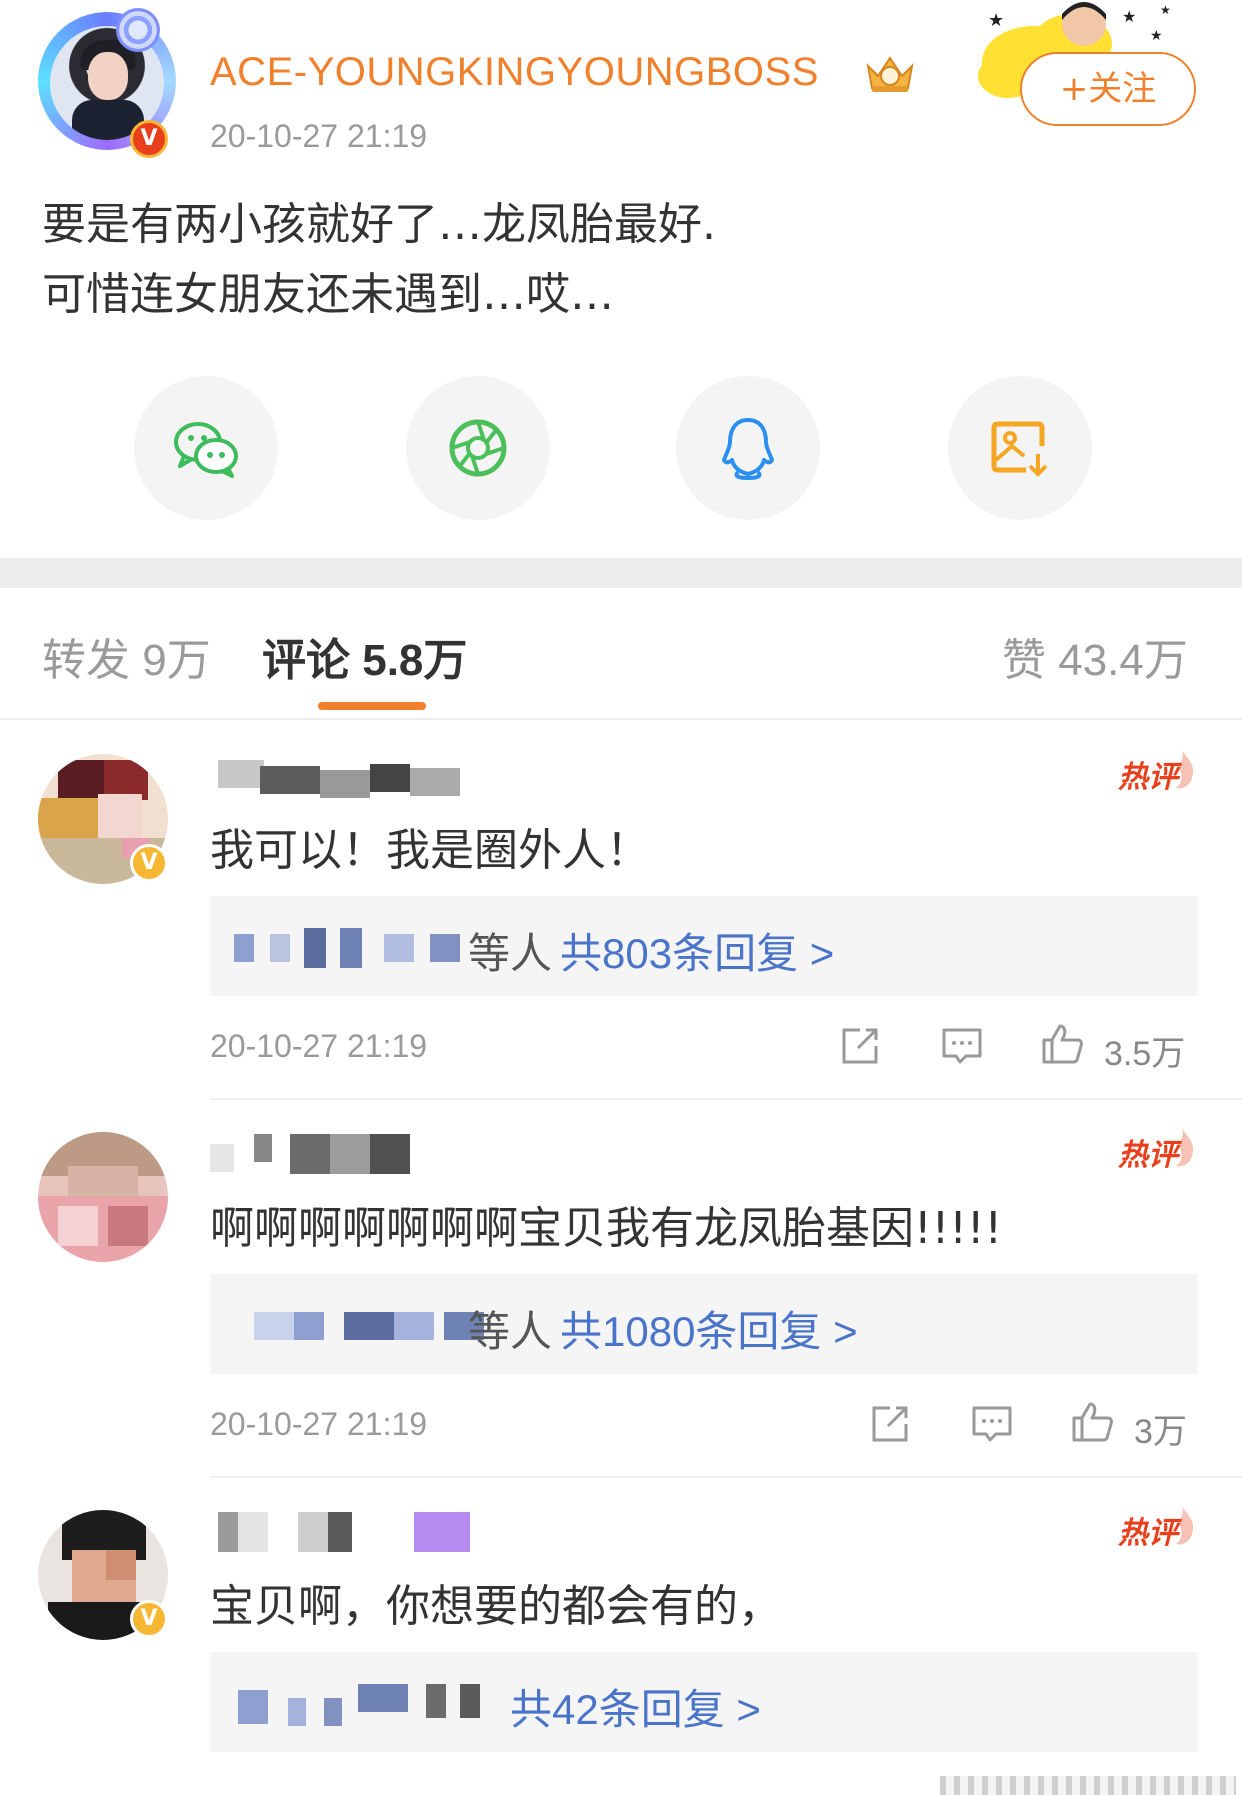 Image resolution: width=1242 pixels, height=1795 pixels. Describe the element at coordinates (1088, 1785) in the screenshot. I see `cropped-action-row` at that location.